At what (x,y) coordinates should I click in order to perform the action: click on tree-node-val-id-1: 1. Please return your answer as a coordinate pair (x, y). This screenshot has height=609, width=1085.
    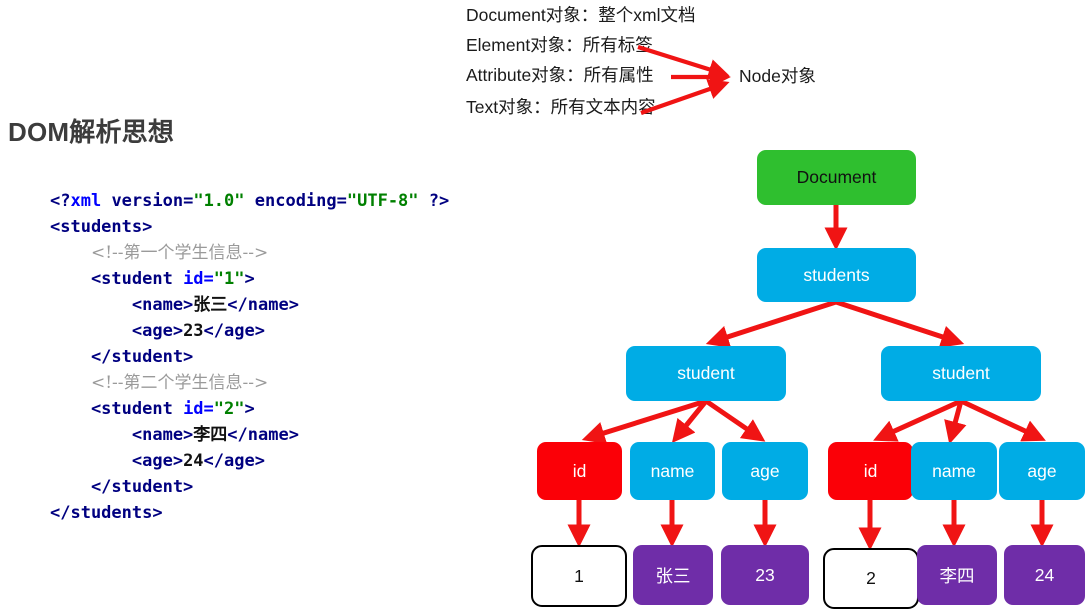
    Looking at the image, I should click on (579, 576).